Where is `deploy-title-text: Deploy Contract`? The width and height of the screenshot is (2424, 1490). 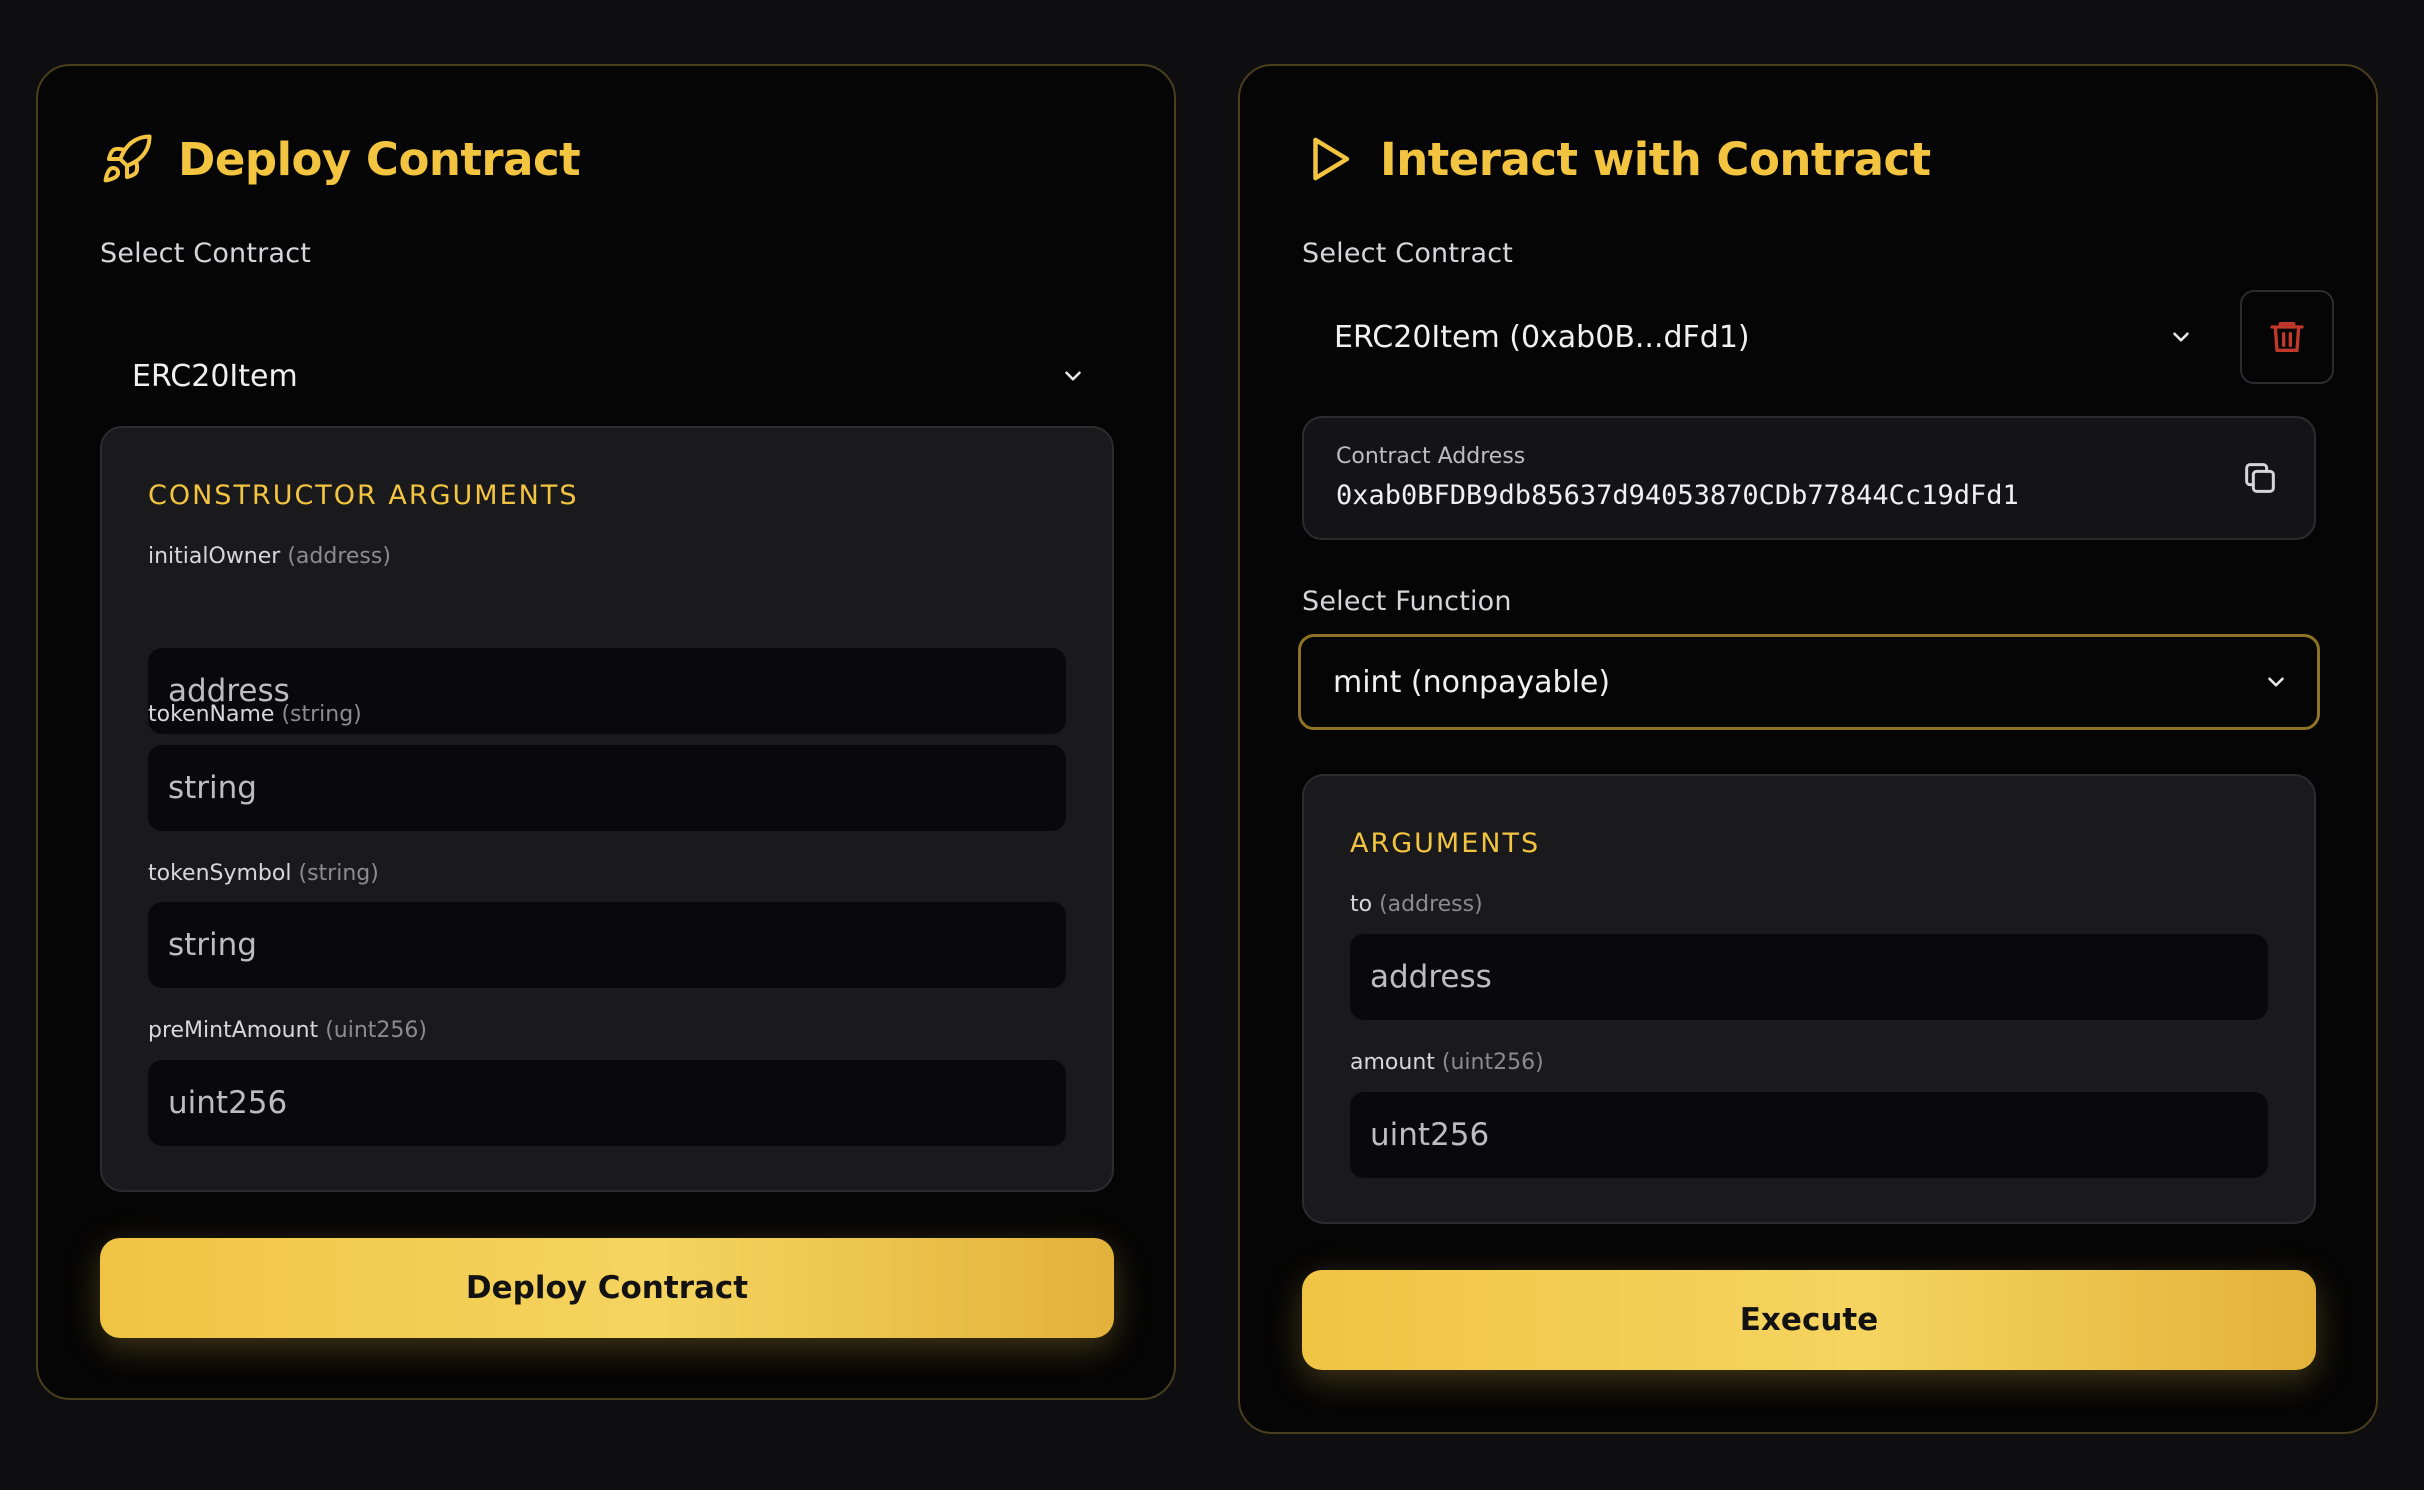
deploy-title-text: Deploy Contract is located at coordinates (379, 159).